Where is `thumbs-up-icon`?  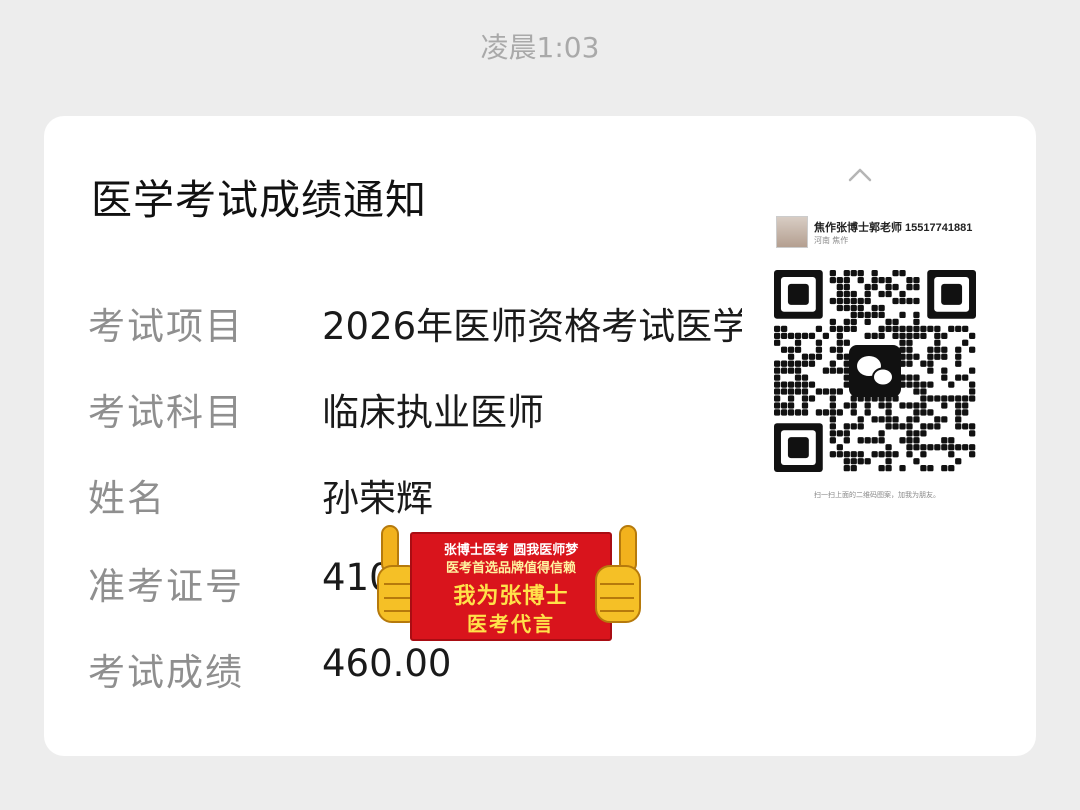 thumbs-up-icon is located at coordinates (618, 574).